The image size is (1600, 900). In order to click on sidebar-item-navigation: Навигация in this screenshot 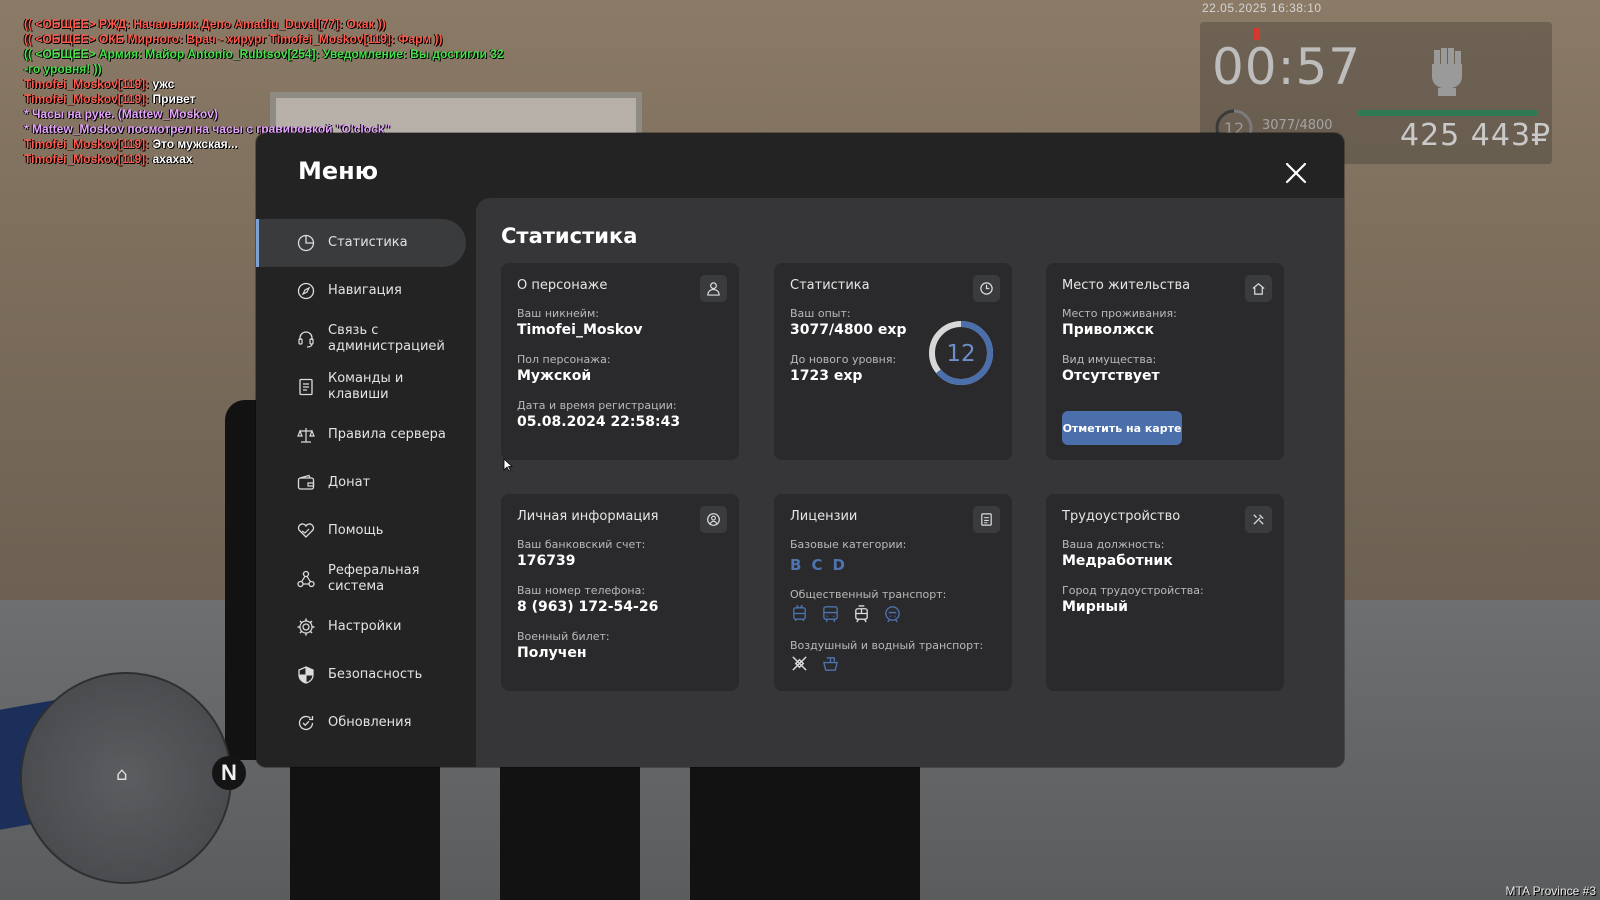, I will do `click(361, 291)`.